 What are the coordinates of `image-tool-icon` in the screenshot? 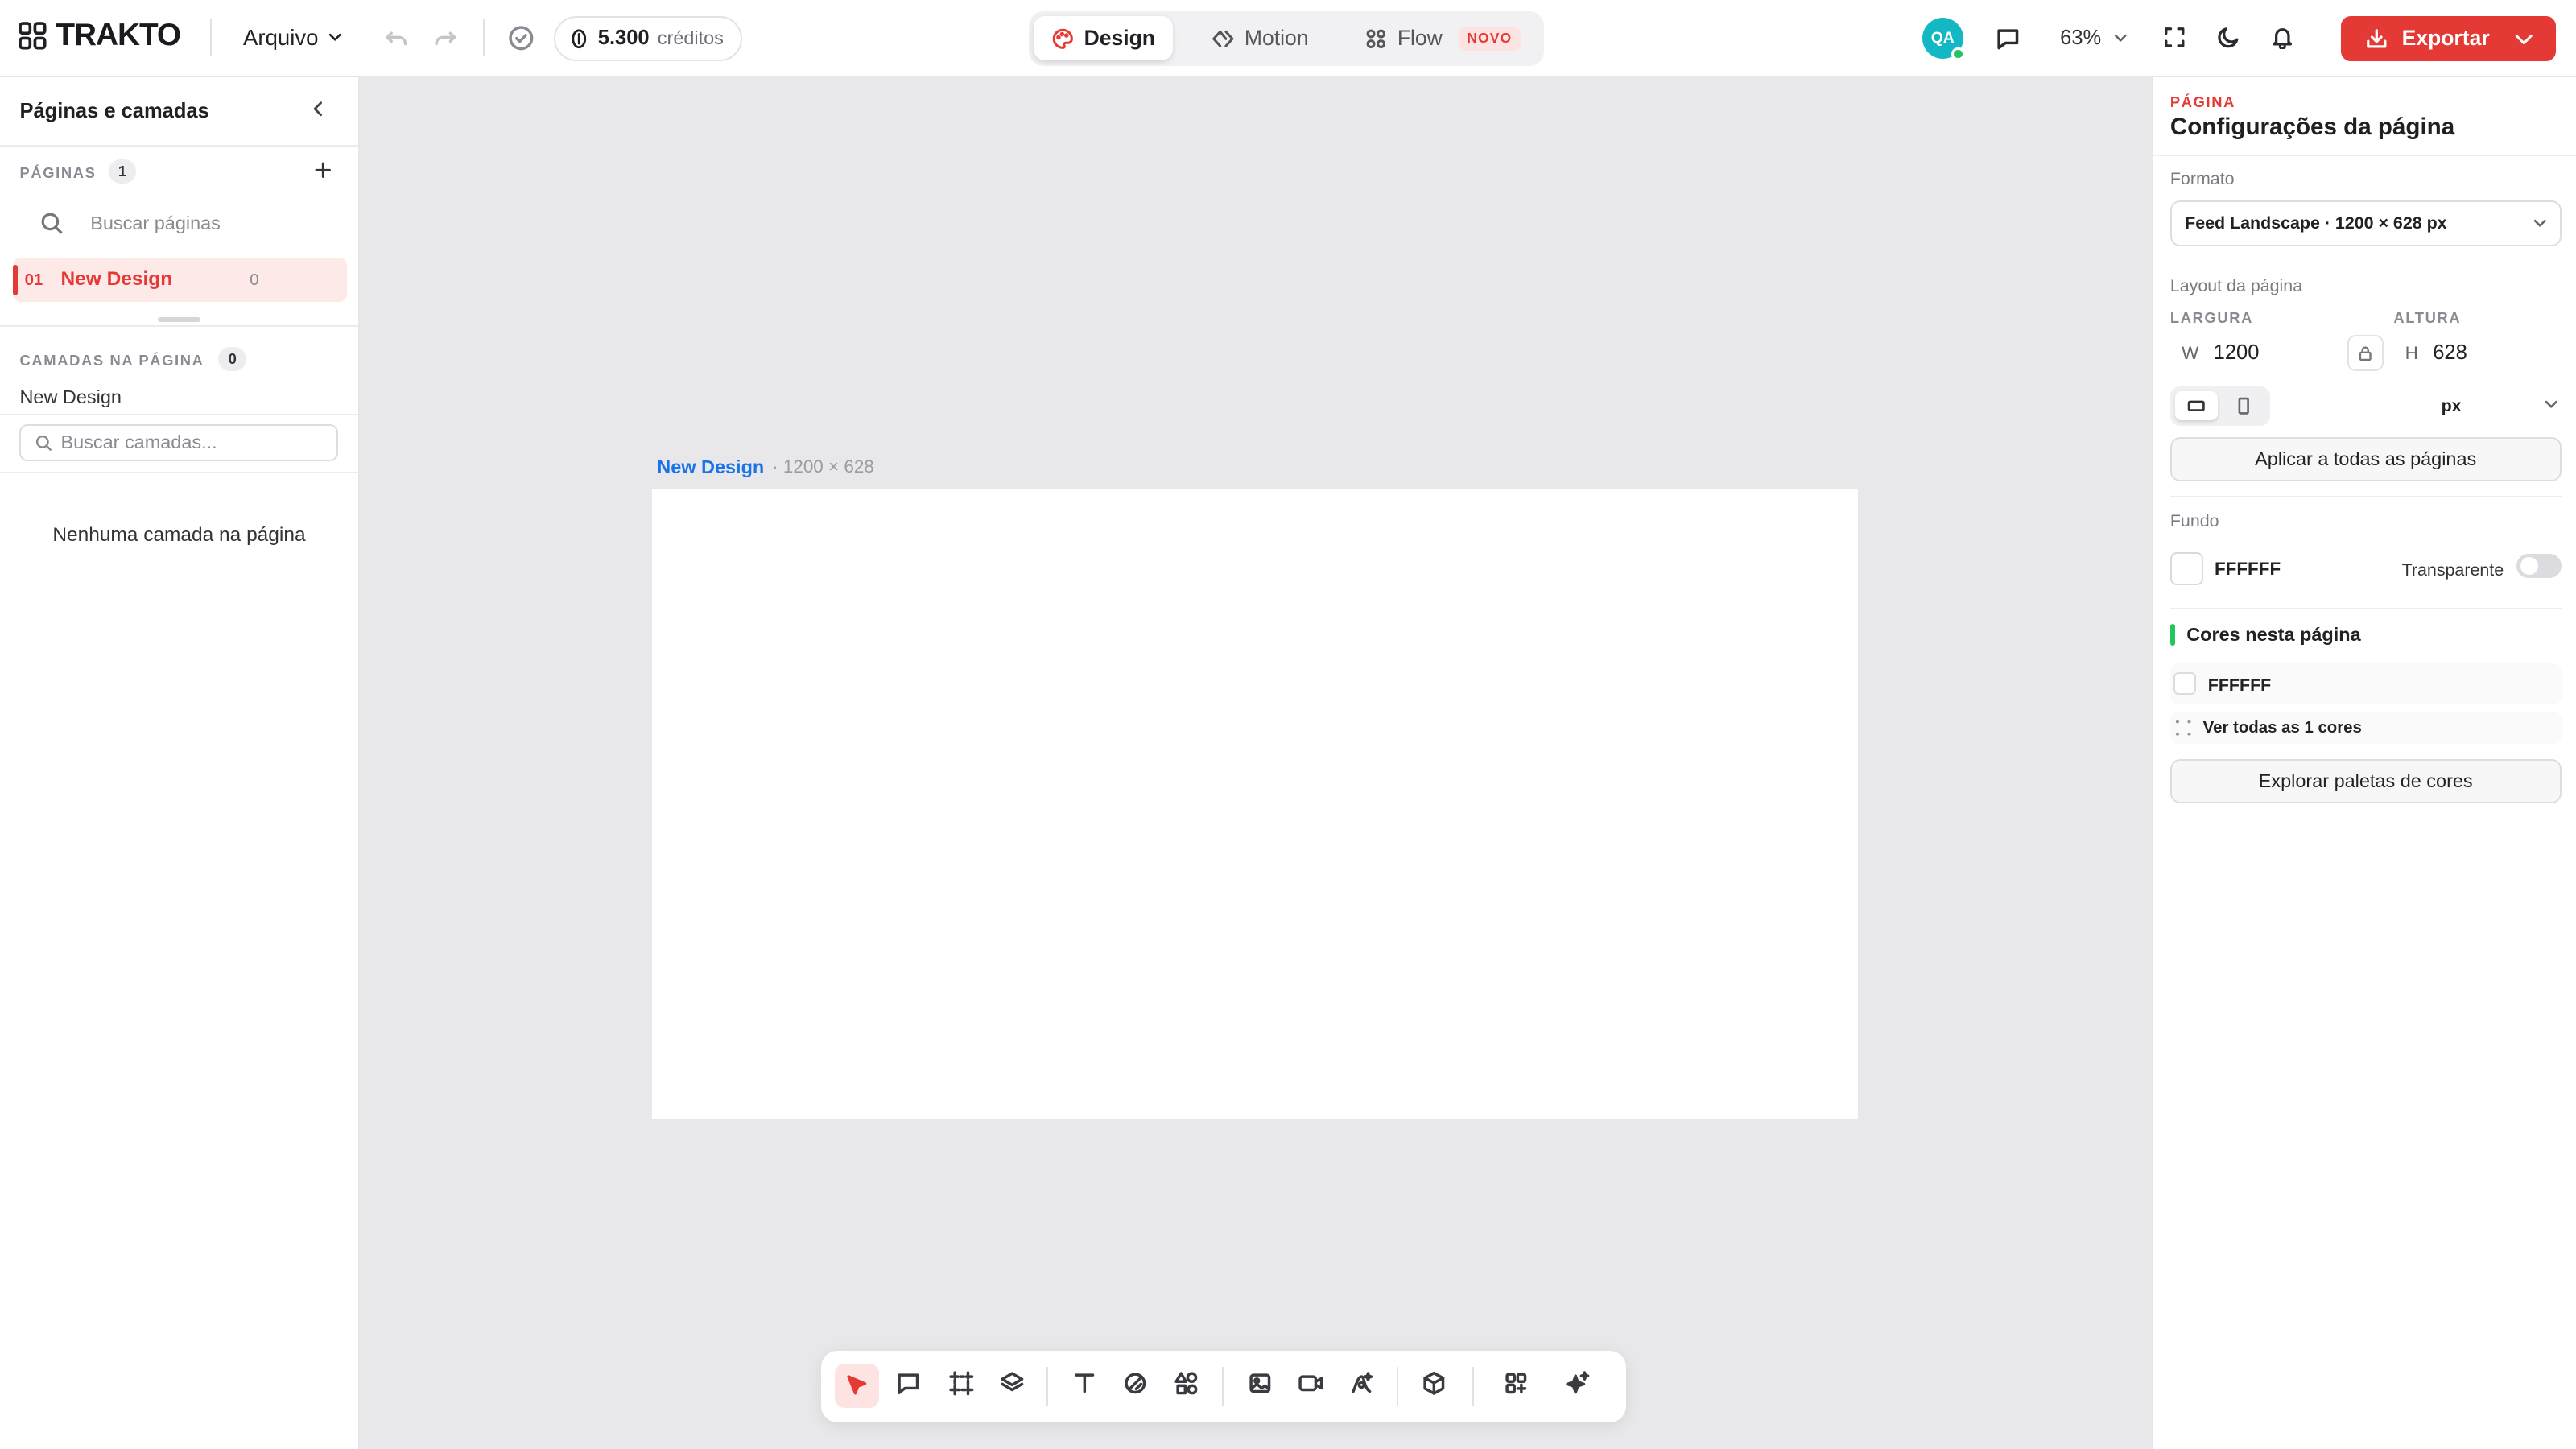 It's located at (1260, 1383).